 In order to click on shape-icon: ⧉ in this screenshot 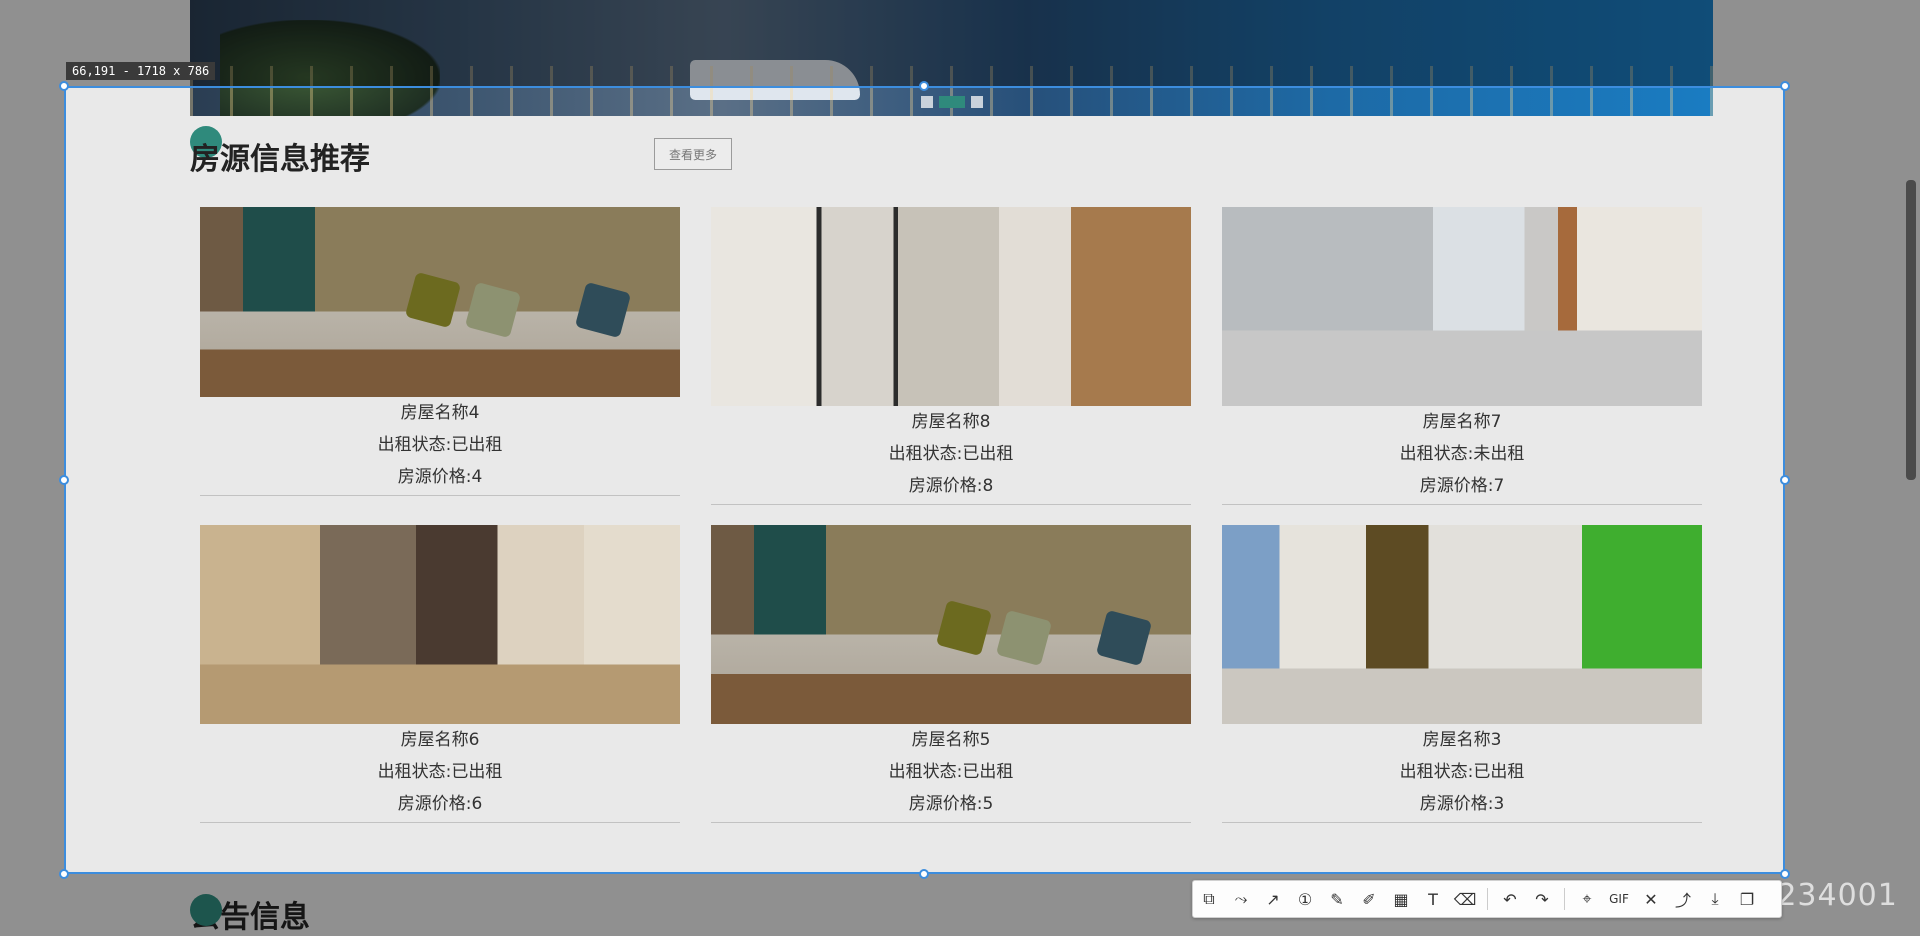, I will do `click(1209, 899)`.